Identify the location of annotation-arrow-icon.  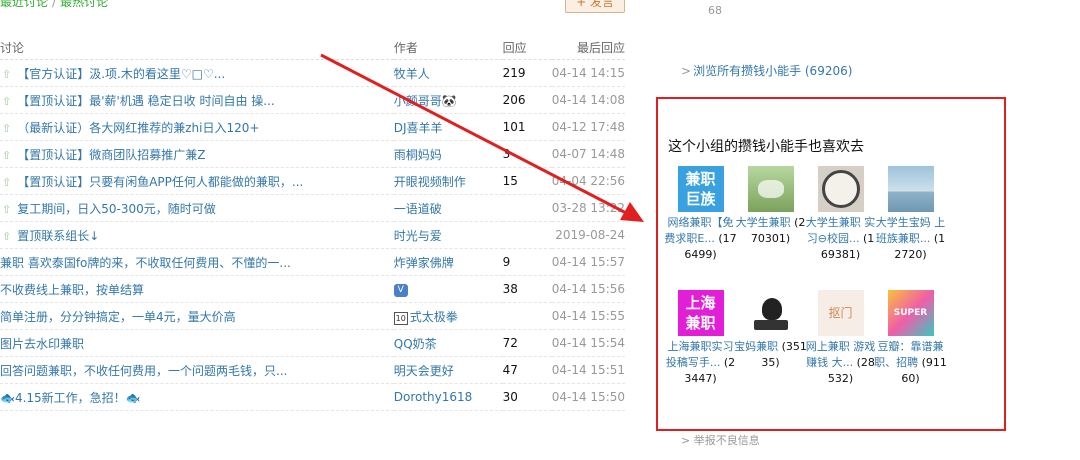
(482, 137).